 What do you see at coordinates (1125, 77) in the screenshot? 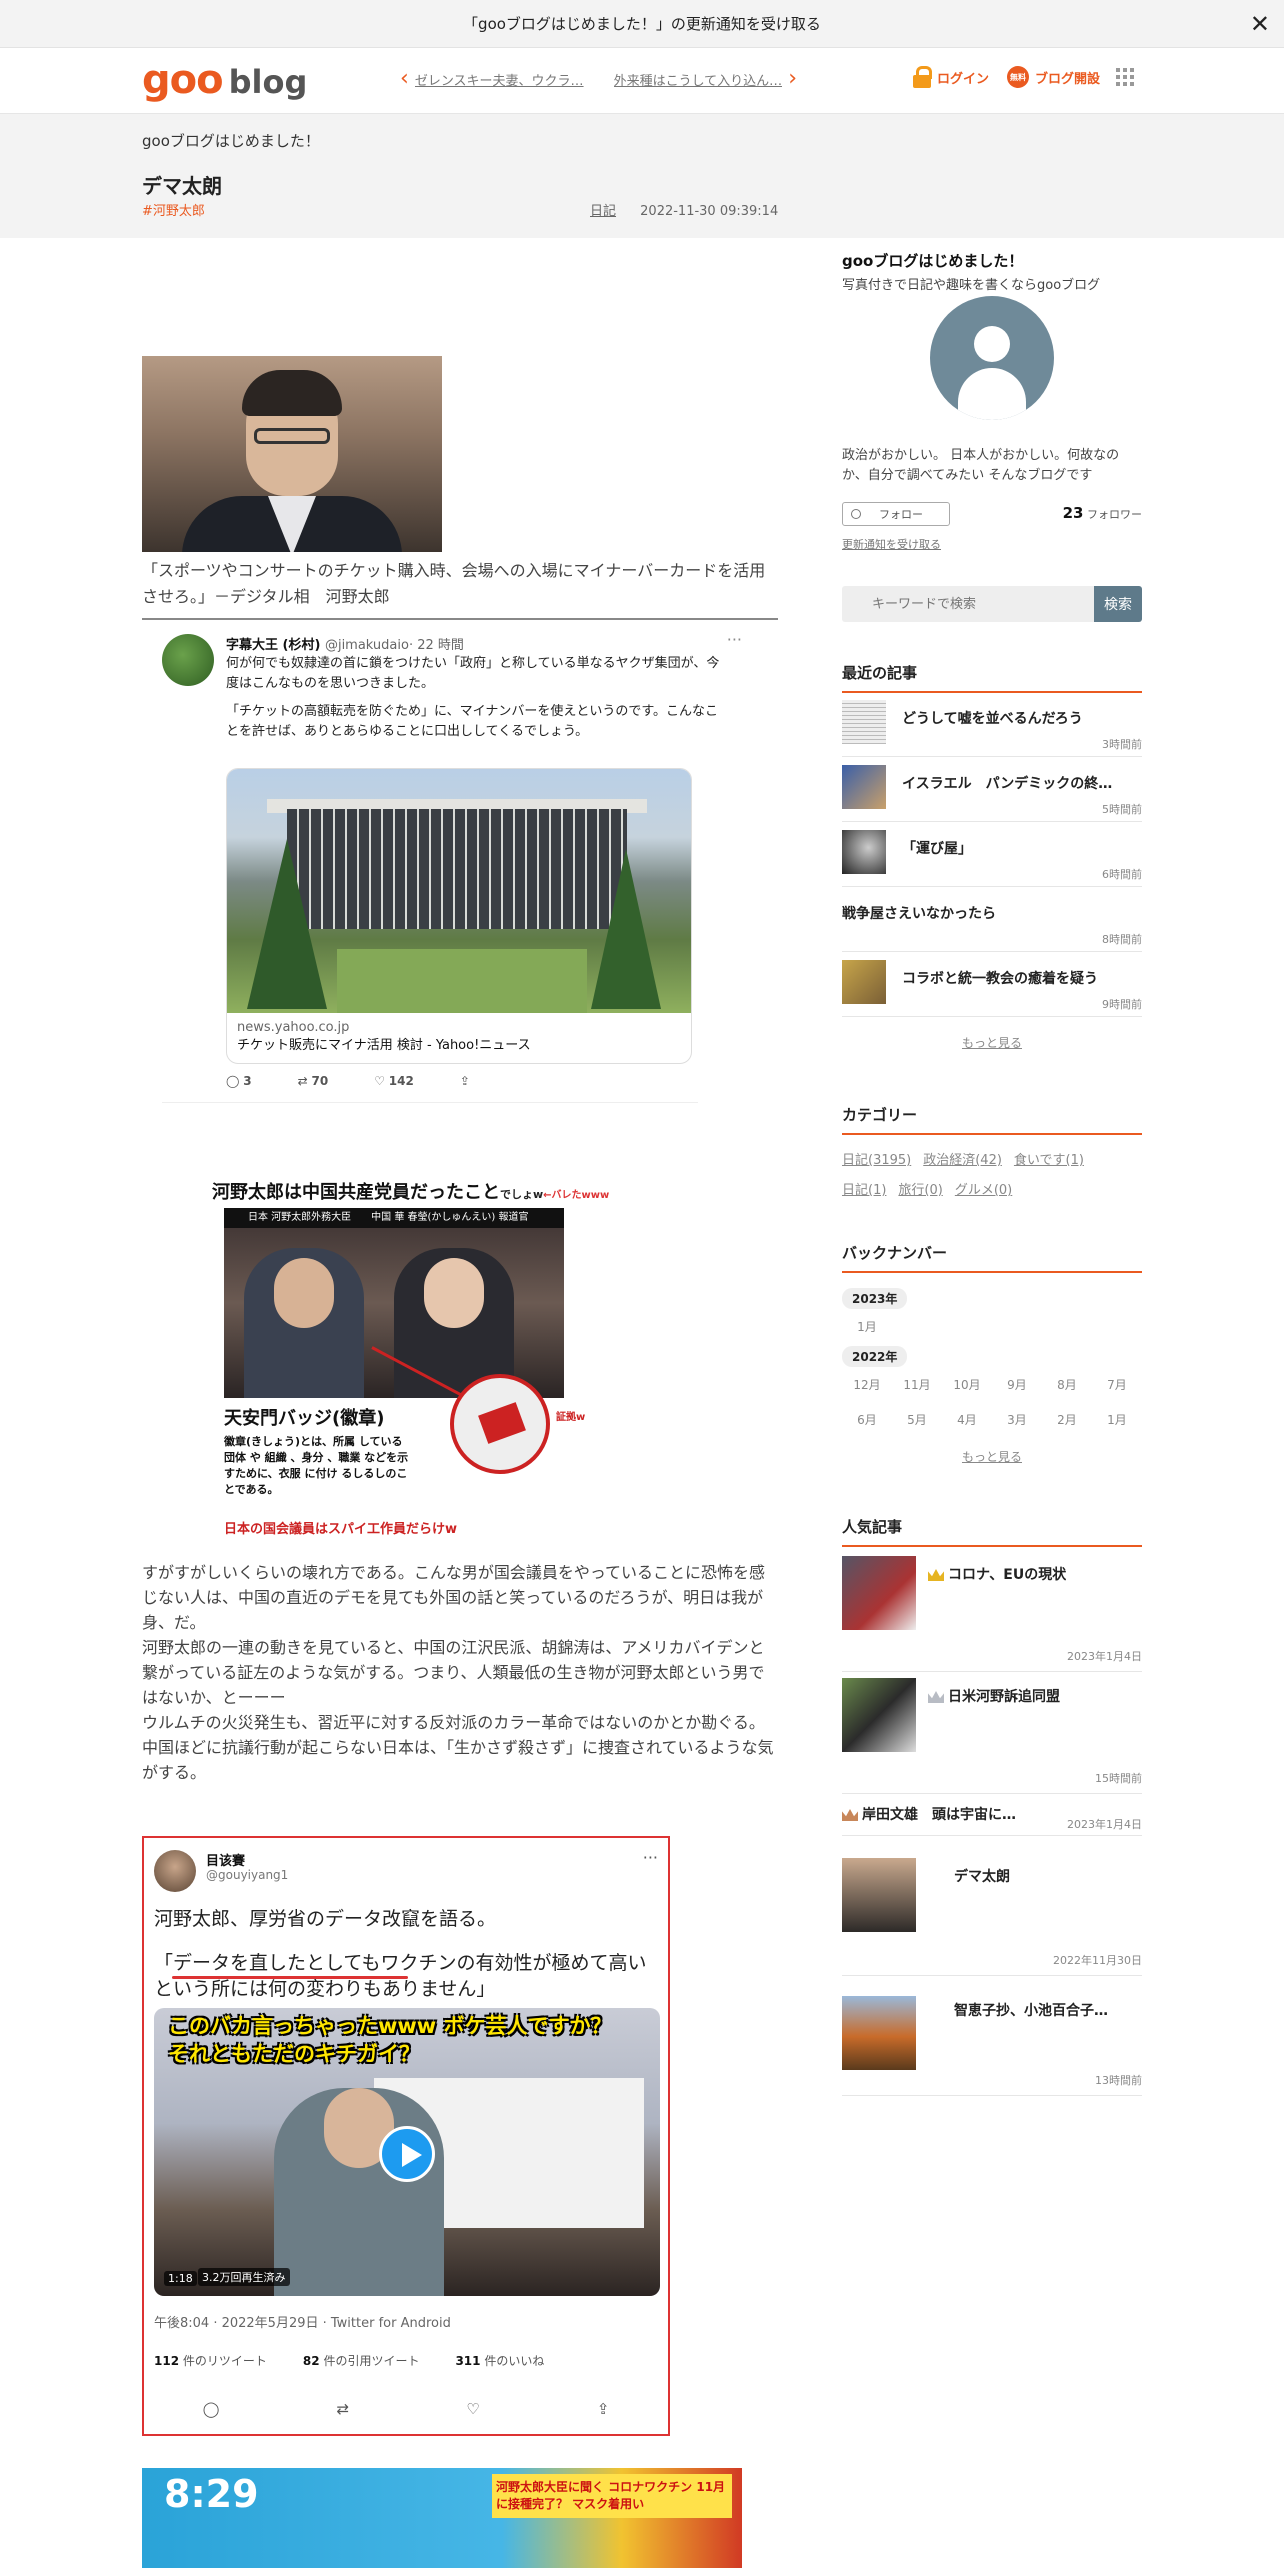
I see `apps-grid-icon` at bounding box center [1125, 77].